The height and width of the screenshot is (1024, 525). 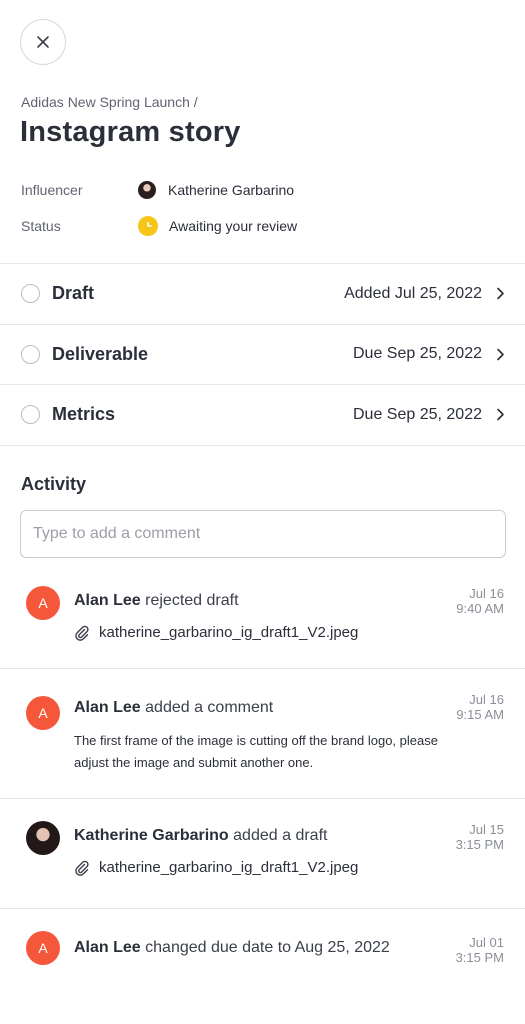 I want to click on activity-title: Alan Lee rejected draft, so click(x=254, y=601).